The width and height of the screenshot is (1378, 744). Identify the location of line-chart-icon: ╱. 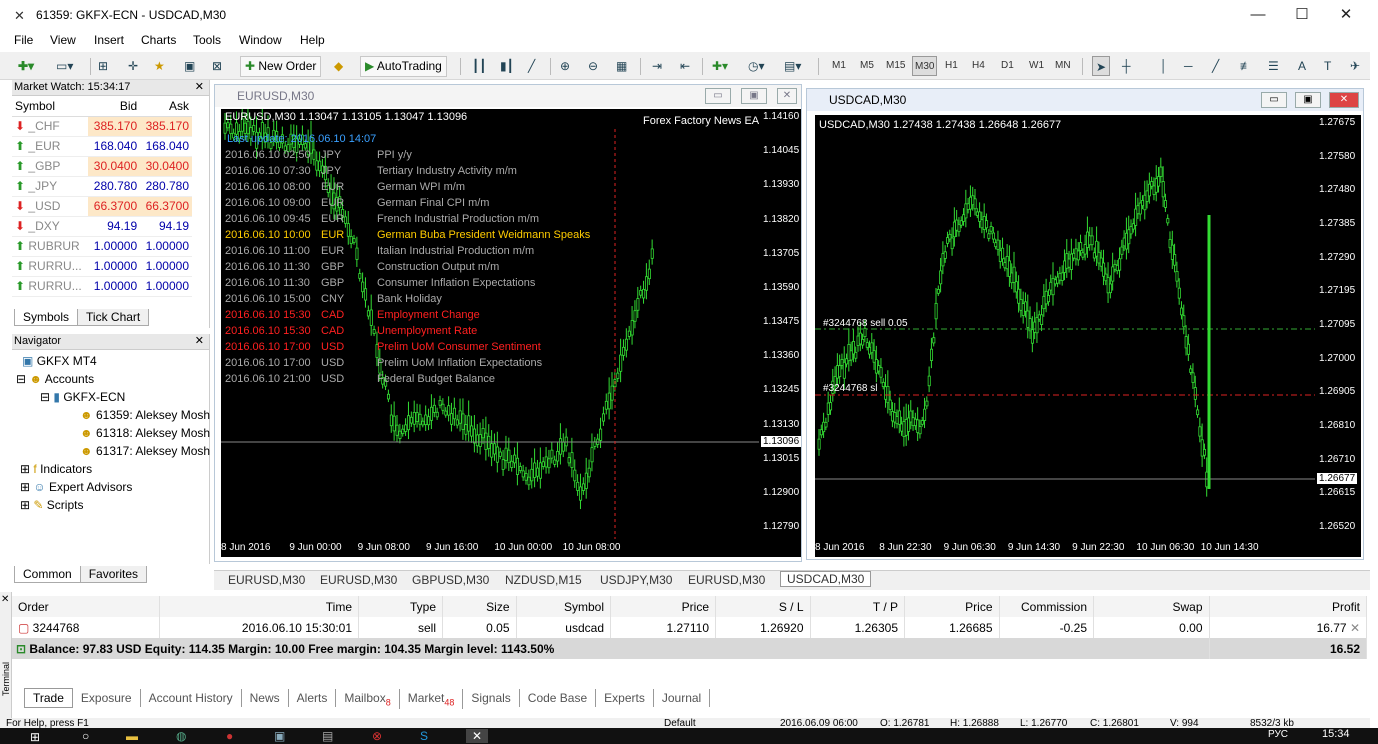
(531, 66).